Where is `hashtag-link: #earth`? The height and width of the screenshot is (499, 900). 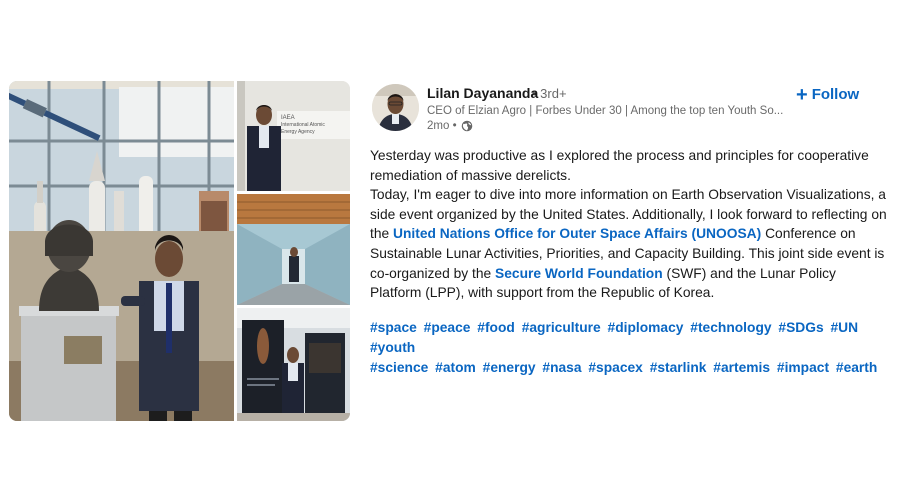
hashtag-link: #earth is located at coordinates (856, 367).